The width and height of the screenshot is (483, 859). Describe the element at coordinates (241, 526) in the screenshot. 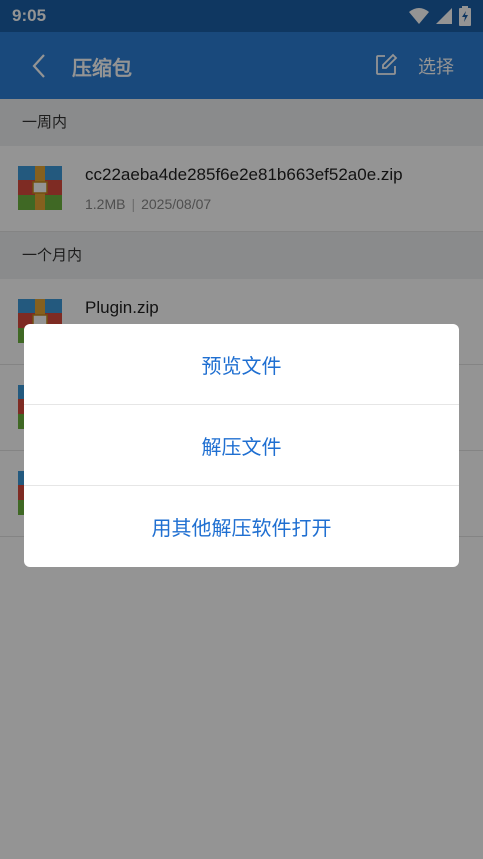

I see `open-with-other-app-option: 用其他解压软件打开` at that location.